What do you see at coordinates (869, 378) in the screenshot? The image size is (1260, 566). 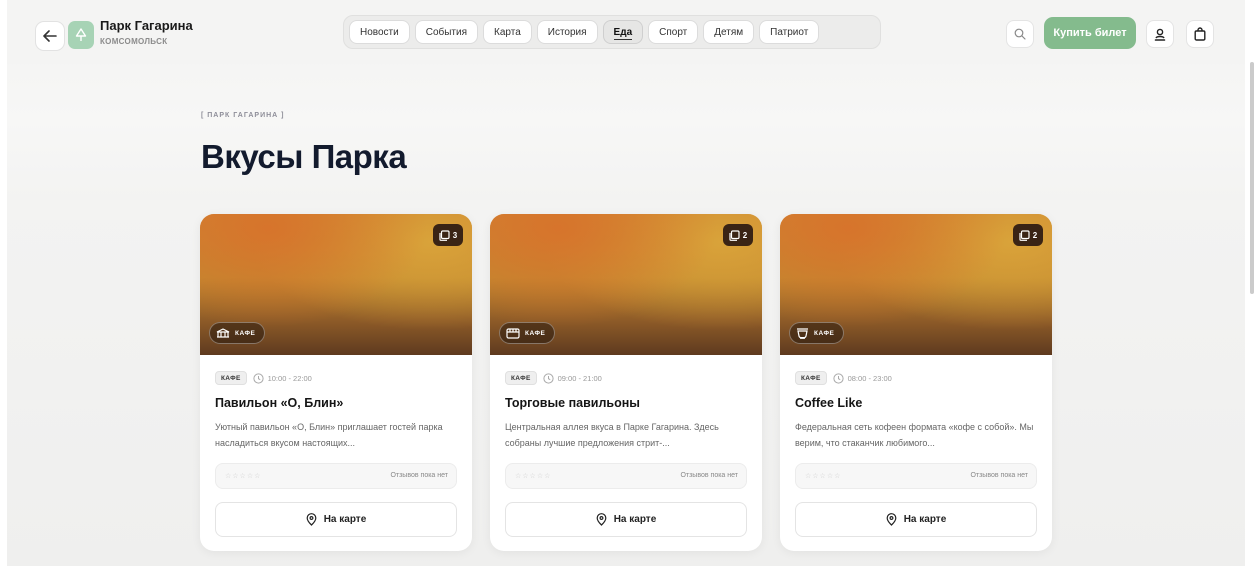 I see `hours-text: 08:00 - 23:00` at bounding box center [869, 378].